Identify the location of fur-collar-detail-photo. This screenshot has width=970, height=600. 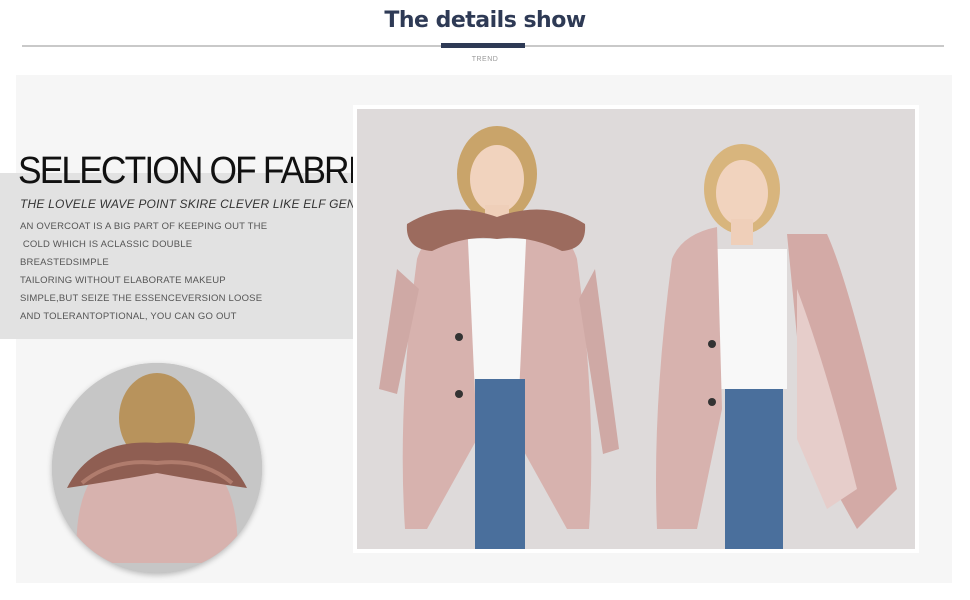
(157, 468).